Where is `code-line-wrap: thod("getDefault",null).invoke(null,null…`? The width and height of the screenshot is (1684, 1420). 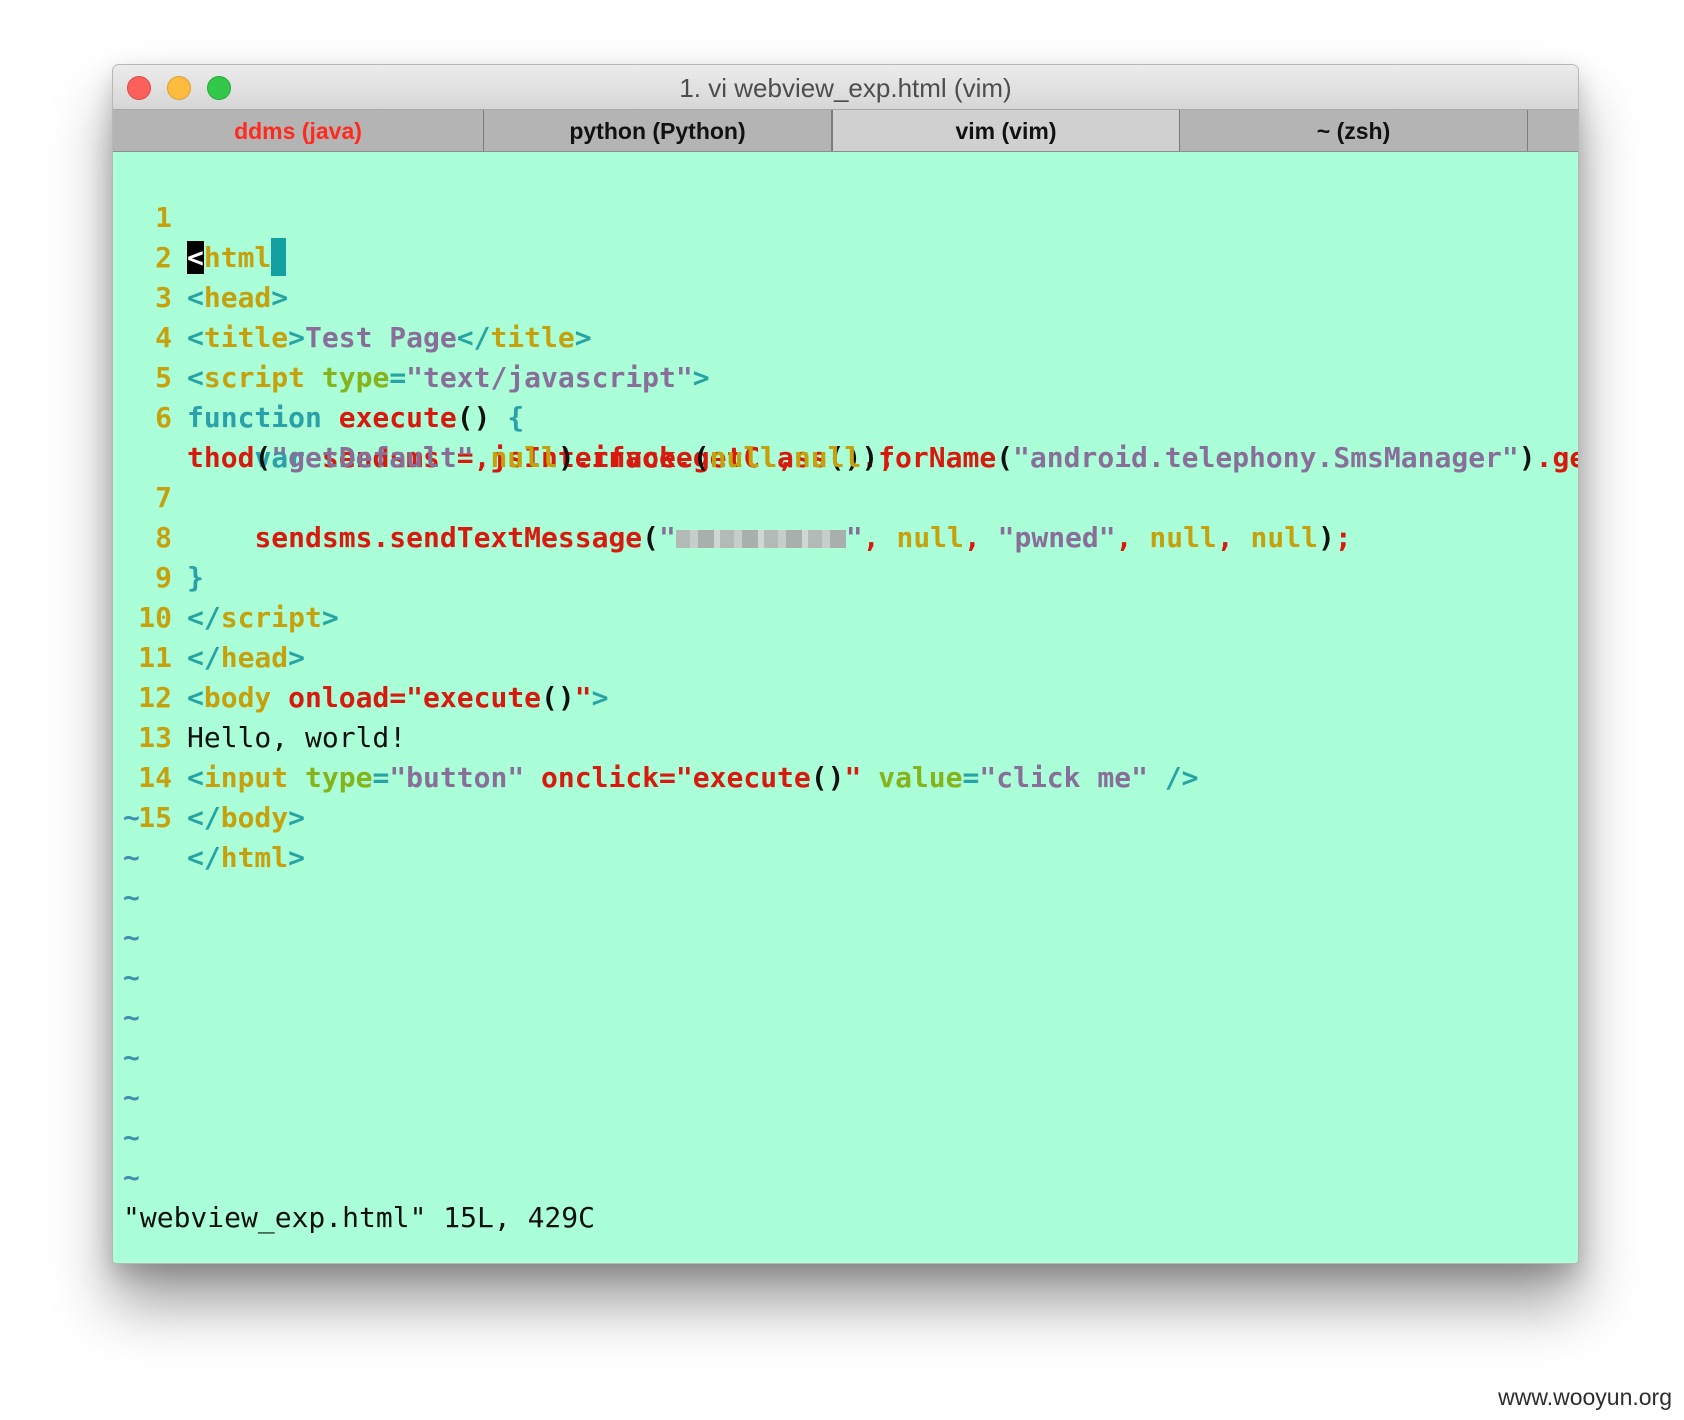
code-line-wrap: thod("getDefault",null).invoke(null,null… is located at coordinates (504, 436).